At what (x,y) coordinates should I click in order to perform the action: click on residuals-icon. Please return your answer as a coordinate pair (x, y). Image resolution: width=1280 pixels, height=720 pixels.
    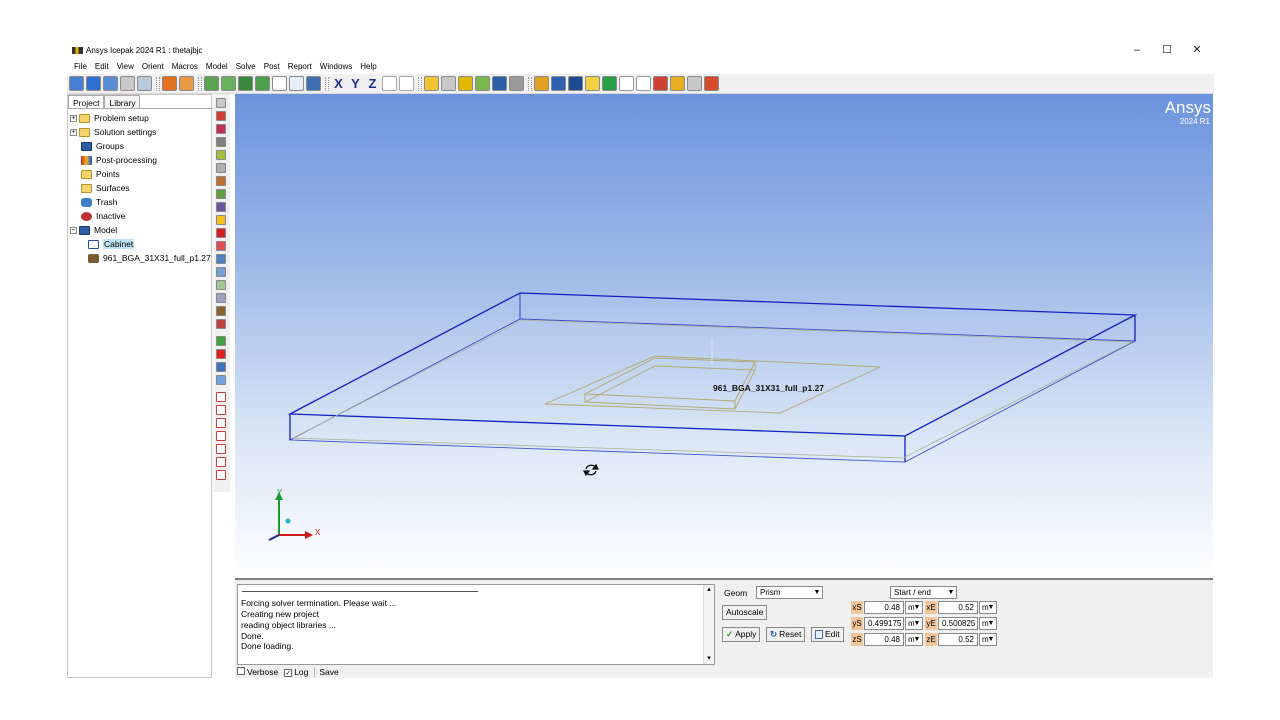
    Looking at the image, I should click on (516, 83).